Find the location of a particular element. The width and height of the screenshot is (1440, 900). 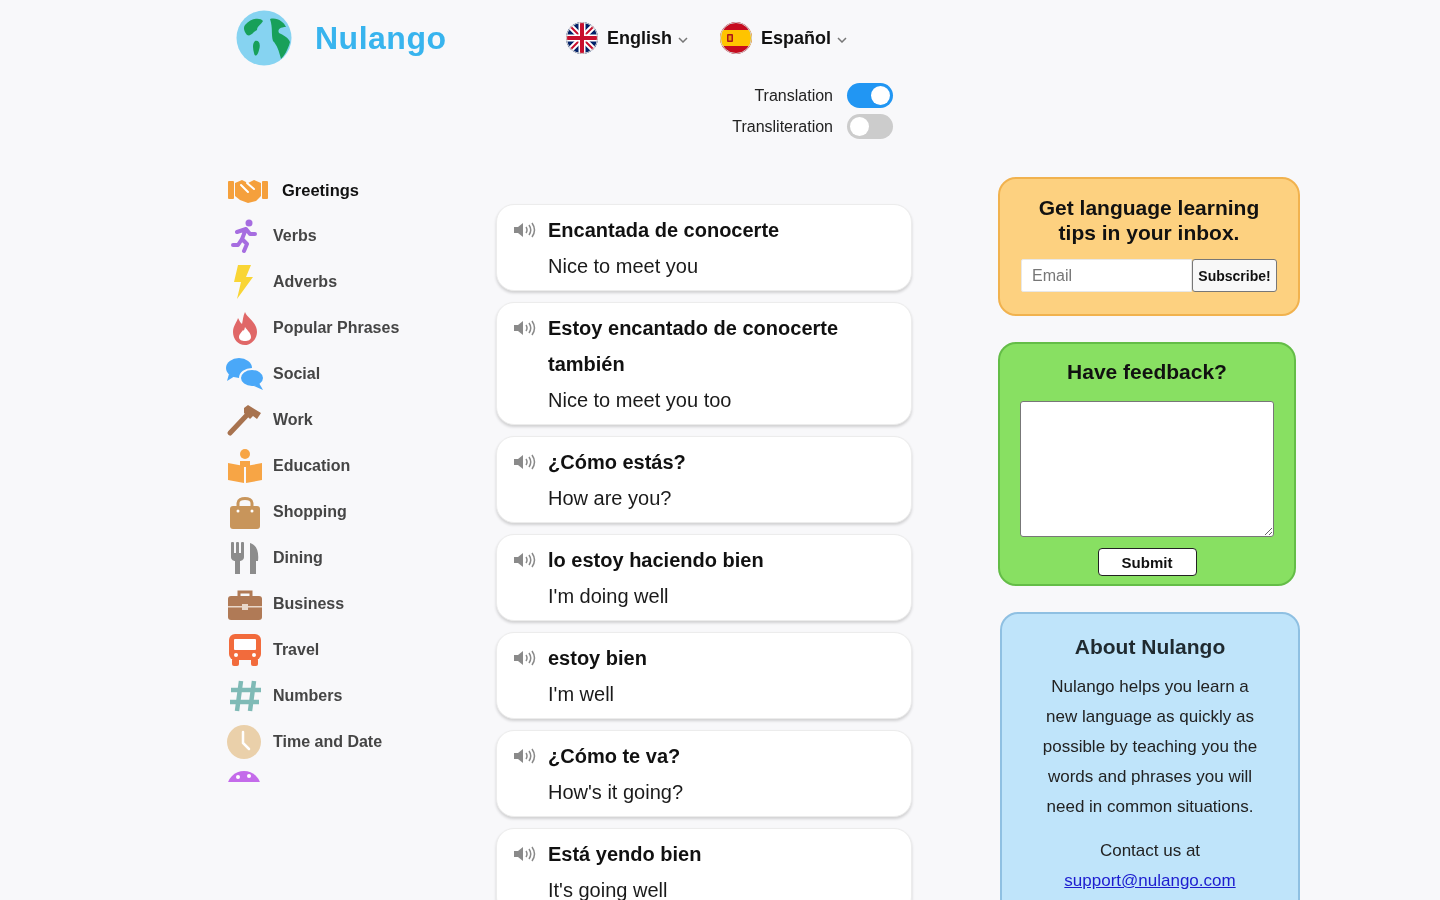

sidebar-item: Shopping is located at coordinates (286, 512).